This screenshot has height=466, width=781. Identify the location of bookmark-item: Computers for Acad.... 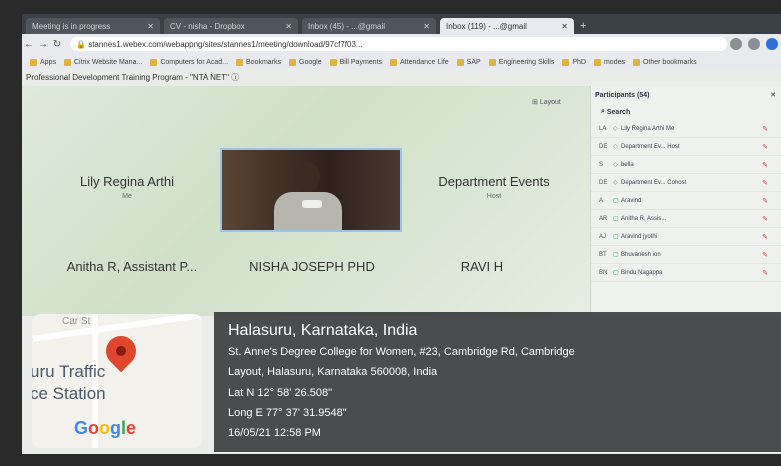
(189, 62).